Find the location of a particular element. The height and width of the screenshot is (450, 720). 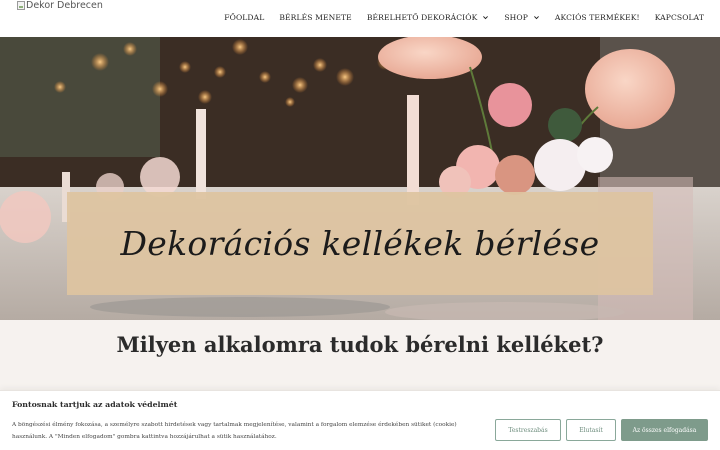

nav-item-akcios-termekek: AKCIÓS TERMÉKEK! is located at coordinates (597, 17).